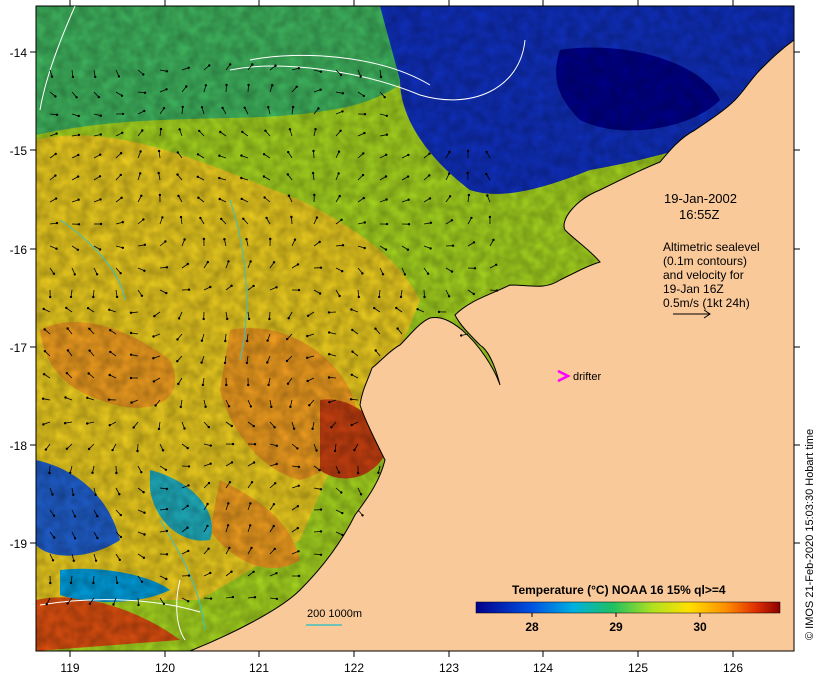 Image resolution: width=820 pixels, height=680 pixels. I want to click on time-label: 16:55Z, so click(699, 214).